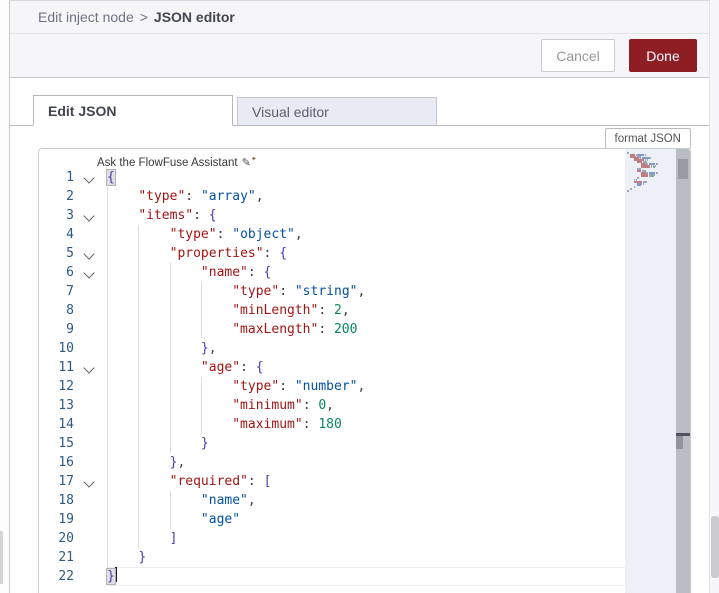  What do you see at coordinates (366, 234) in the screenshot?
I see `code-text: "type": "object",` at bounding box center [366, 234].